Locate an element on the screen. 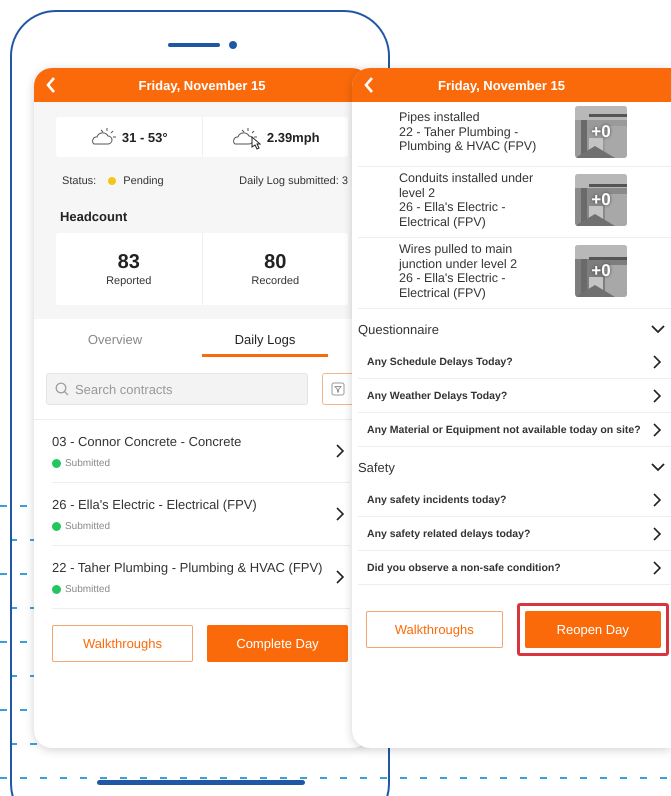  section-header: Safety is located at coordinates (511, 465).